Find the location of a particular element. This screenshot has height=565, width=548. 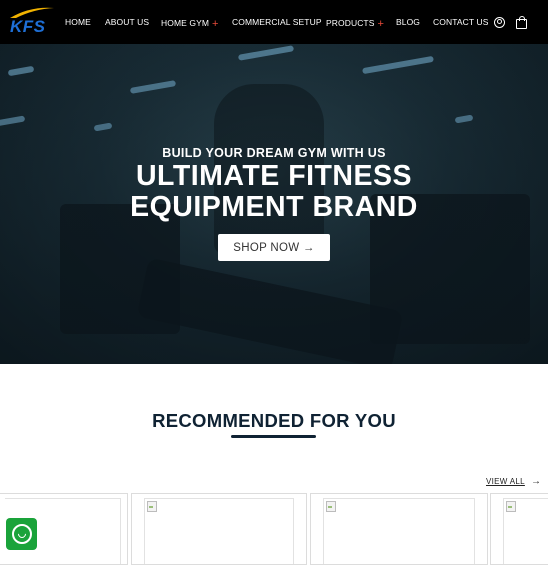

shopping-bag-icon is located at coordinates (521, 22).